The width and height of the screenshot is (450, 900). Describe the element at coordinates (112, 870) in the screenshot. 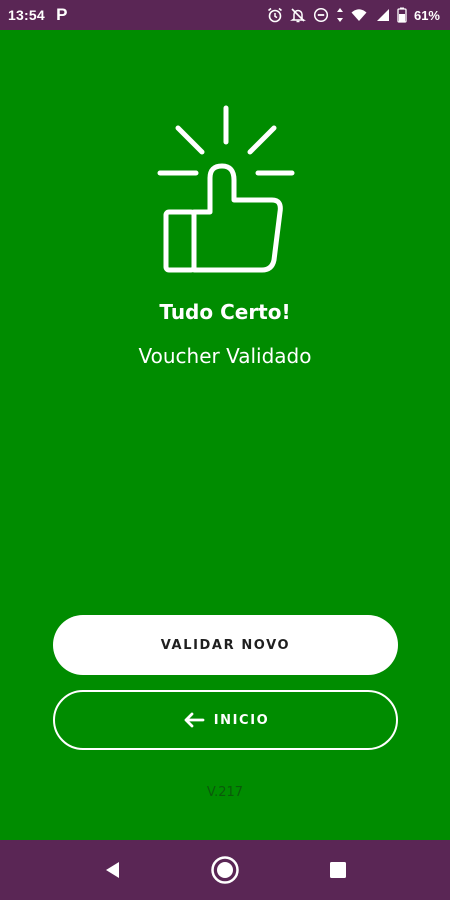

I see `back-icon` at that location.